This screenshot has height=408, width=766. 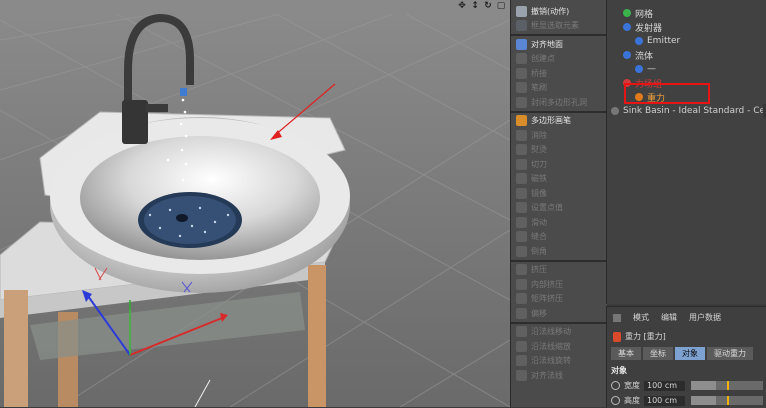 I want to click on menu-item-18: 内部挤压, so click(x=559, y=284).